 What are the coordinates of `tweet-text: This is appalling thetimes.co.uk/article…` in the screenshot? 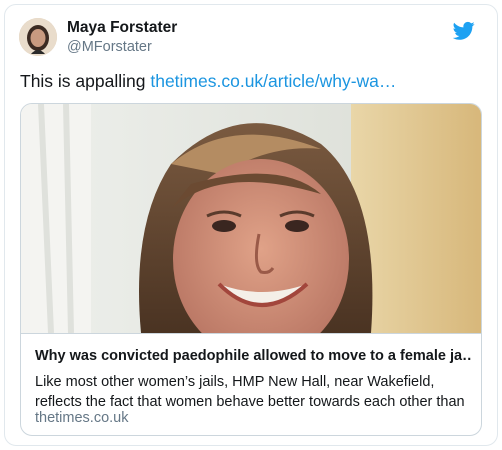 It's located at (208, 81).